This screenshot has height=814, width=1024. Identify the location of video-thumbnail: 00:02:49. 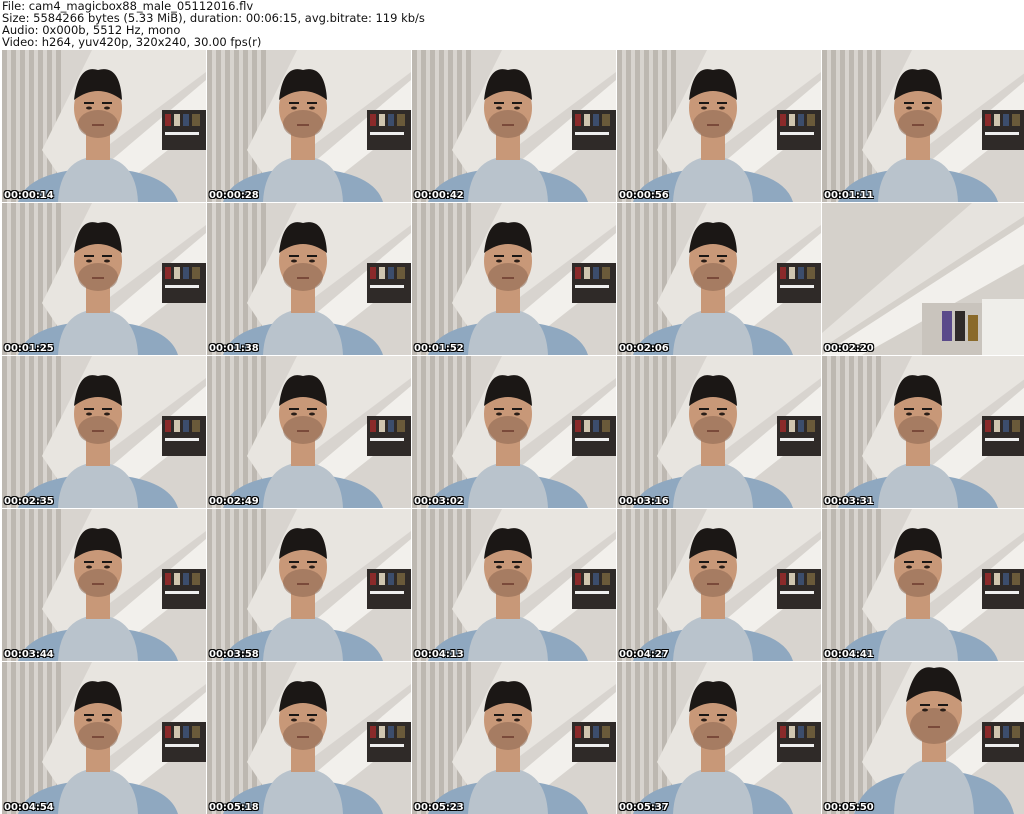
(309, 432).